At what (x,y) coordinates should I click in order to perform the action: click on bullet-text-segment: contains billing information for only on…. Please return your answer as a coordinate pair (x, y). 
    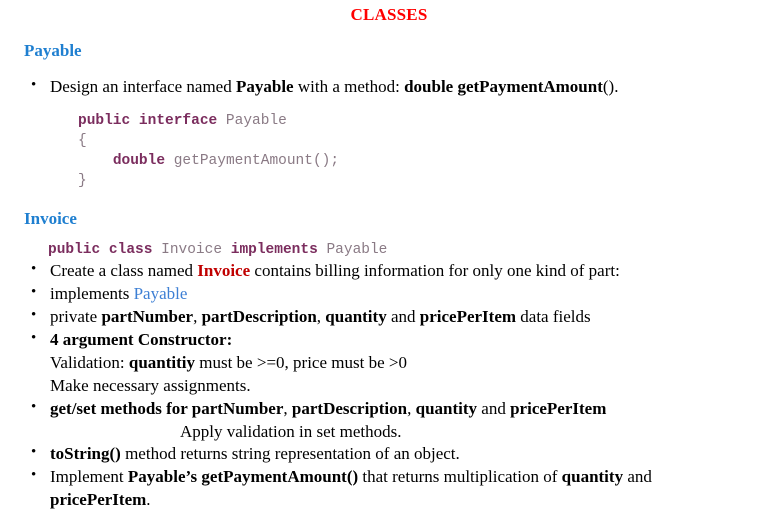
    Looking at the image, I should click on (435, 270).